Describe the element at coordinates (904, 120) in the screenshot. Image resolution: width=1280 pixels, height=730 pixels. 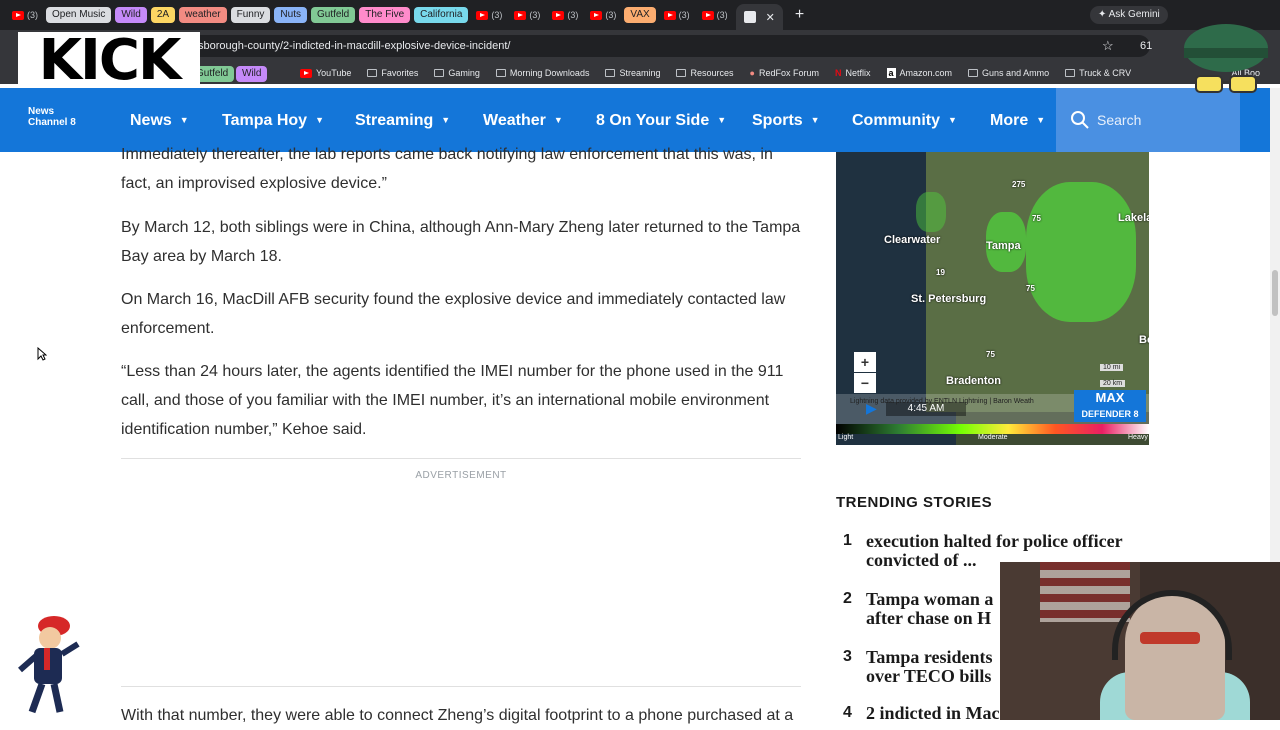
I see `nav-community: Community ▼` at that location.